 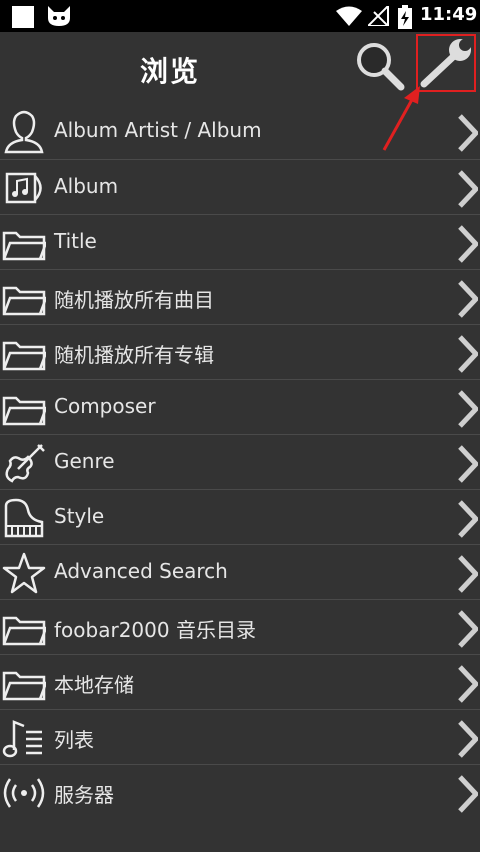 What do you see at coordinates (240, 296) in the screenshot?
I see `list-item: 随机播放所有曲目` at bounding box center [240, 296].